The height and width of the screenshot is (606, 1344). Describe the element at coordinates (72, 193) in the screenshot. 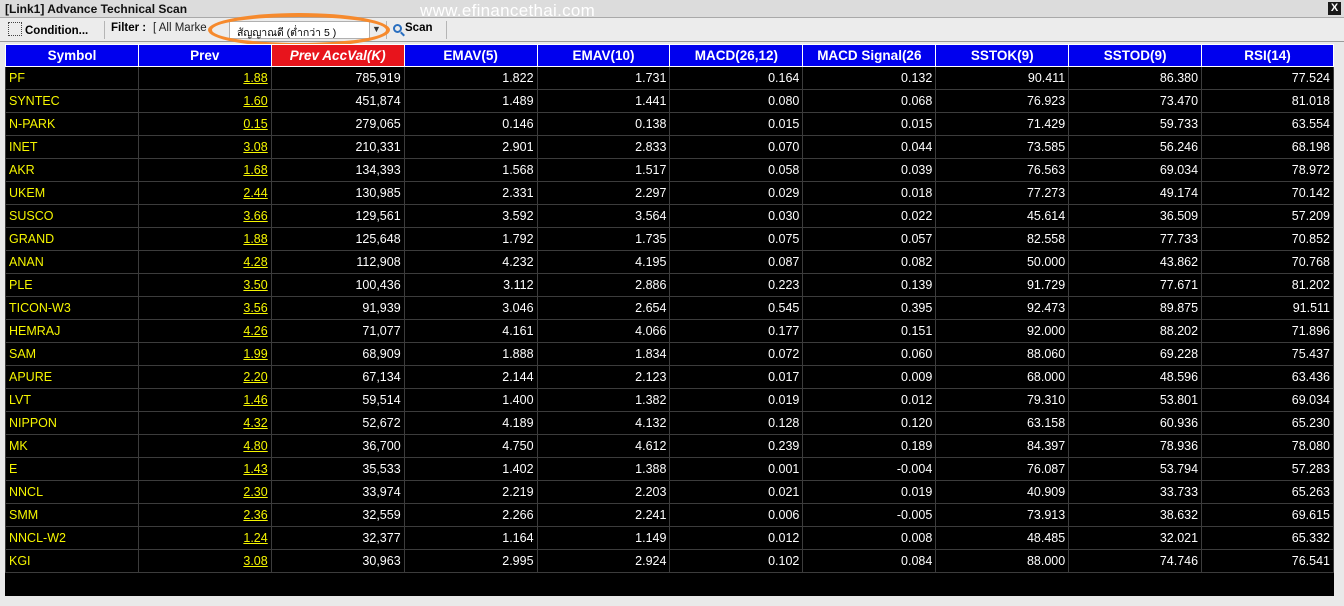

I see `symbol-cell: UKEM` at that location.